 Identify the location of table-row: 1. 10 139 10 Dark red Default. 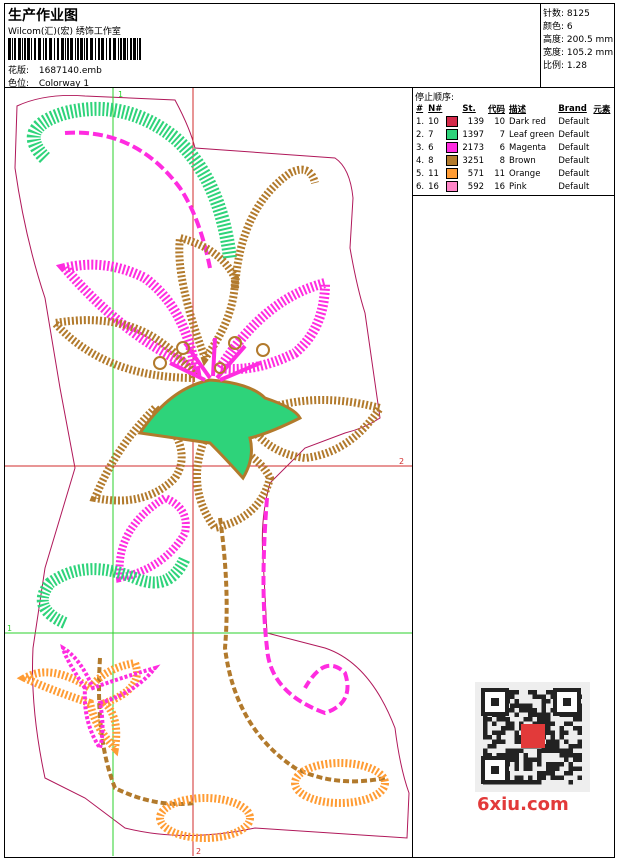
(513, 121).